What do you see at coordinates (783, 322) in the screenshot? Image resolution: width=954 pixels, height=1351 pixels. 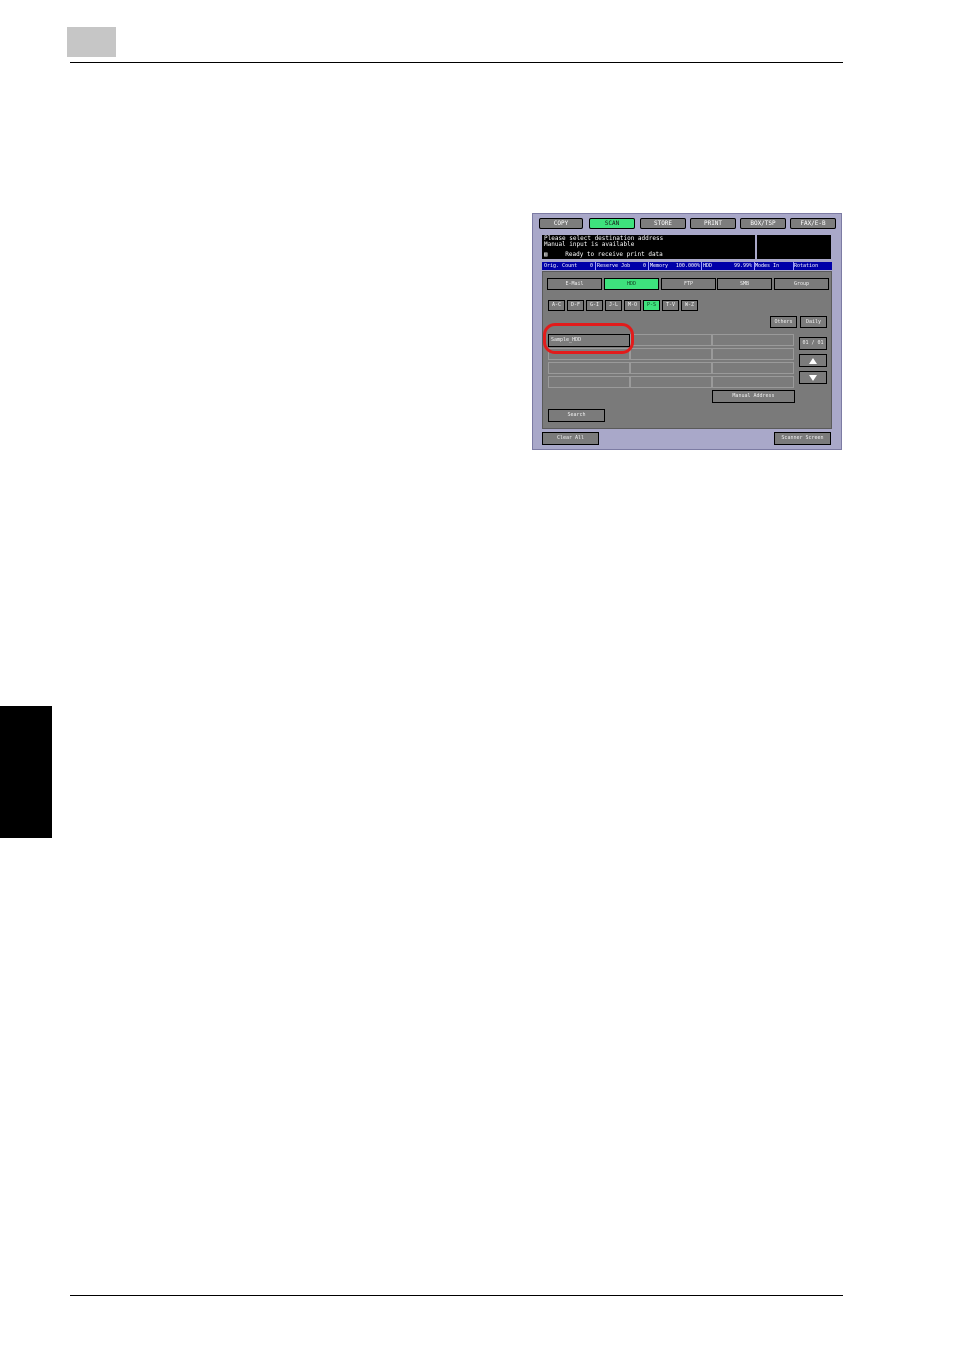 I see `others-button: Others` at bounding box center [783, 322].